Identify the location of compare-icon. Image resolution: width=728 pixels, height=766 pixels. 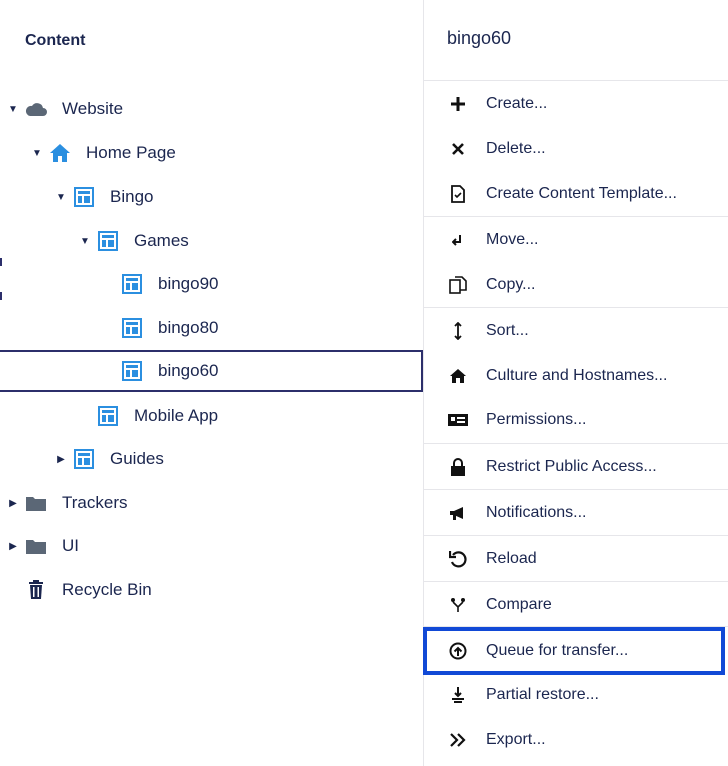
(458, 605).